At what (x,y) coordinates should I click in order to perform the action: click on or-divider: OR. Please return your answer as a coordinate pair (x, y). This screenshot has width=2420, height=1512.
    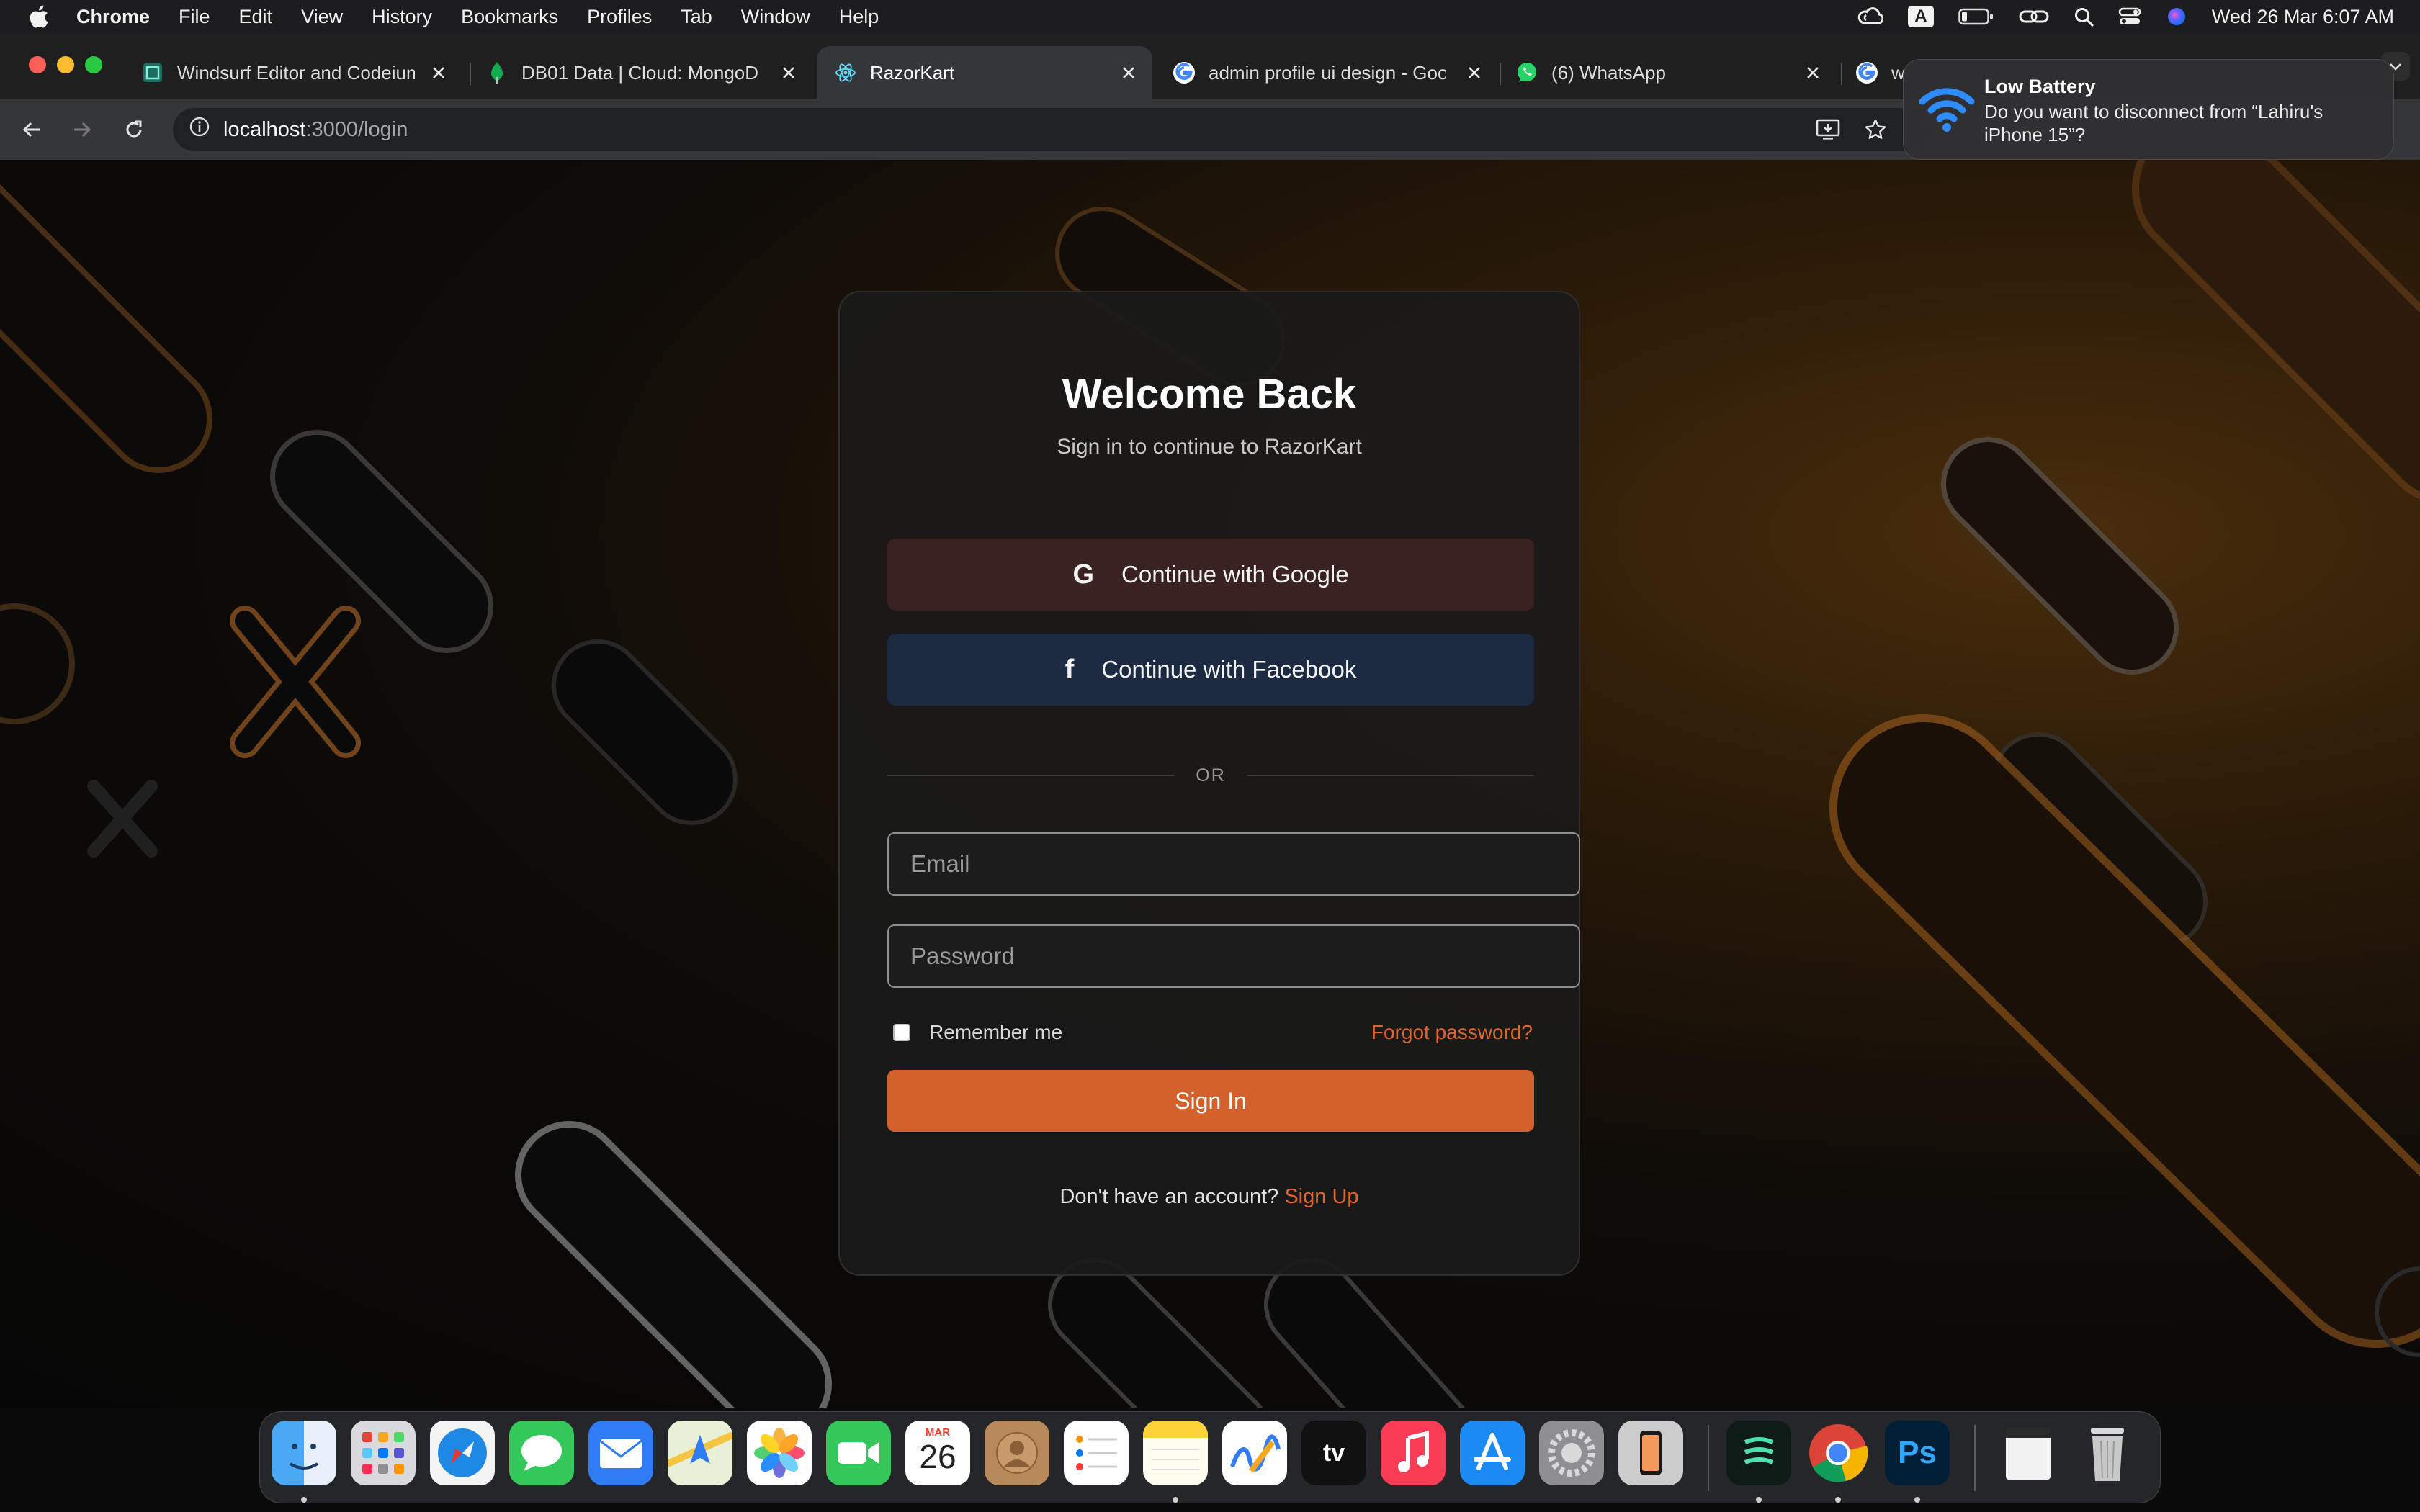
    Looking at the image, I should click on (1210, 775).